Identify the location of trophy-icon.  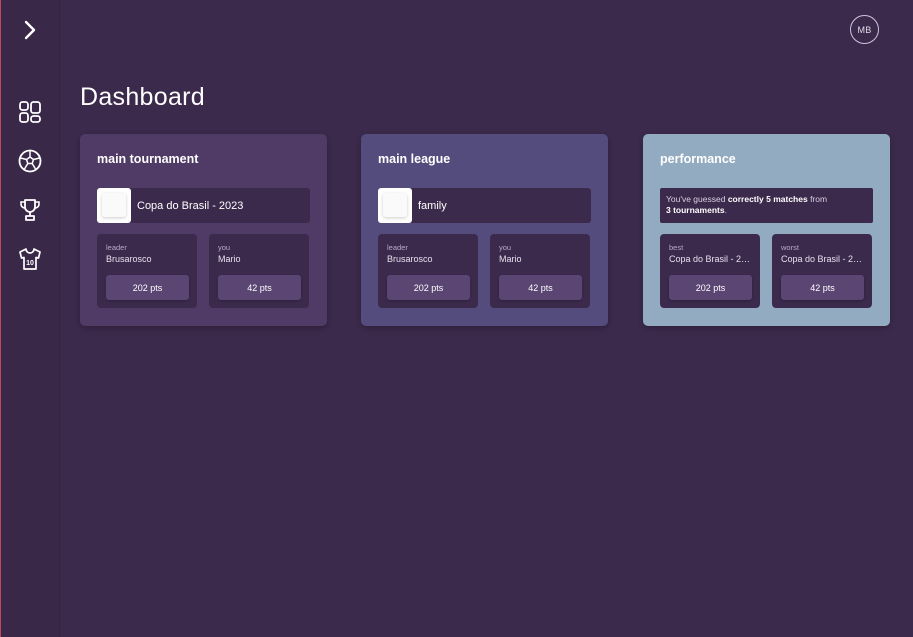
(30, 210).